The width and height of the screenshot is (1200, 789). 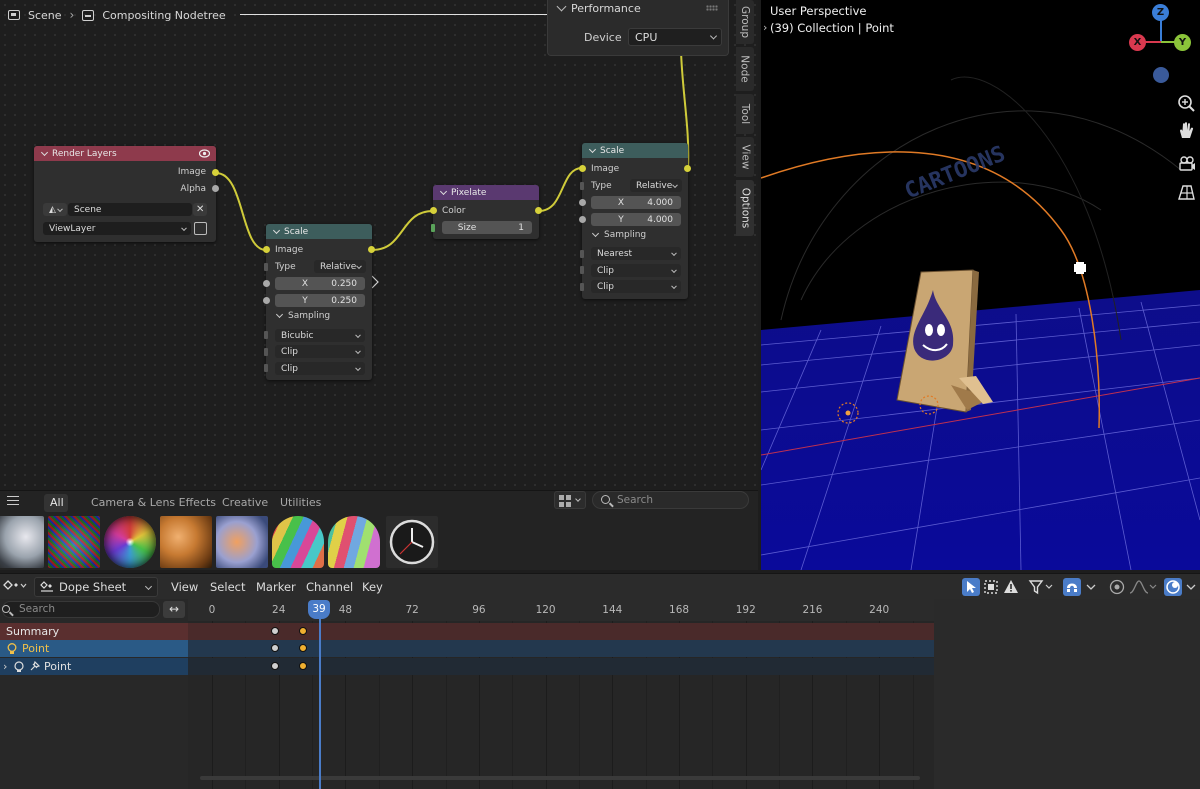 What do you see at coordinates (45, 15) in the screenshot?
I see `breadcrumb-scene: Scene` at bounding box center [45, 15].